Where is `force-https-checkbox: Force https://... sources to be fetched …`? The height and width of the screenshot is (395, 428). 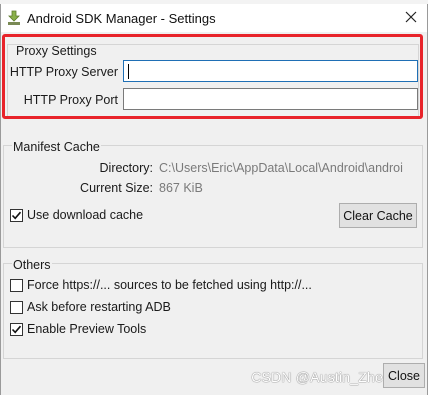
force-https-checkbox: Force https://... sources to be fetched … is located at coordinates (161, 285).